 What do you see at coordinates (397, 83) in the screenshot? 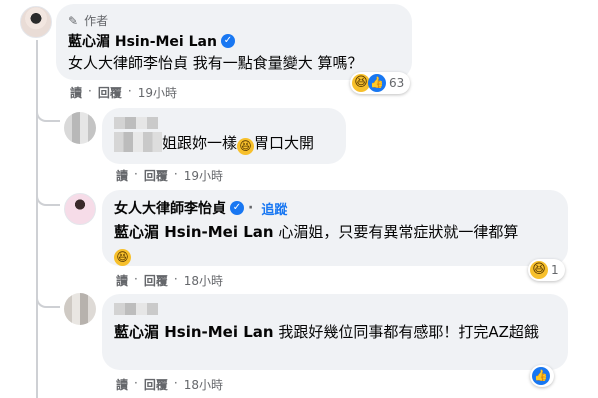
I see `reaction-count: 63` at bounding box center [397, 83].